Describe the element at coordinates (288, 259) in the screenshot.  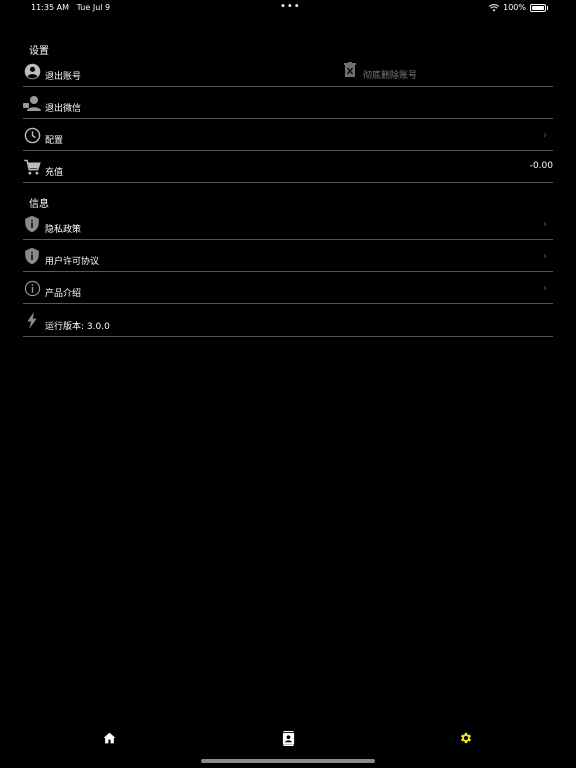
I see `user-agreement-row: 用户许可协议 ›` at that location.